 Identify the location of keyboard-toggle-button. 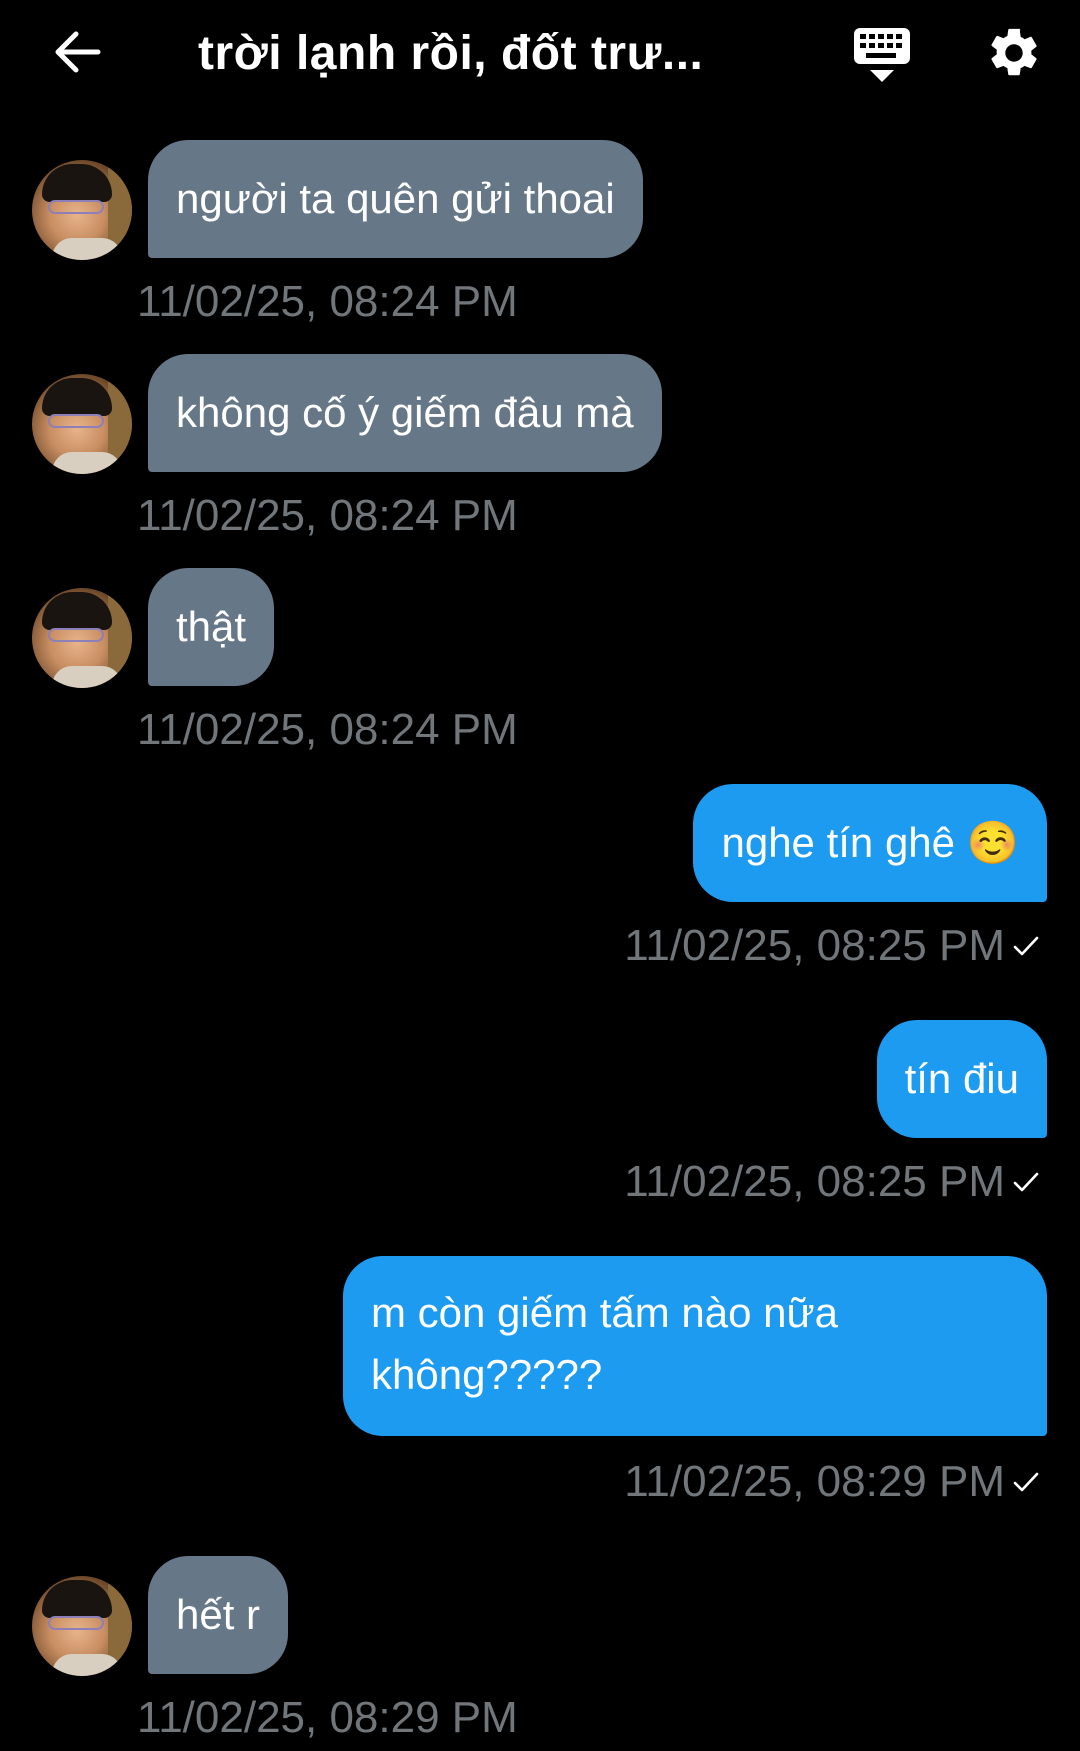
(882, 55).